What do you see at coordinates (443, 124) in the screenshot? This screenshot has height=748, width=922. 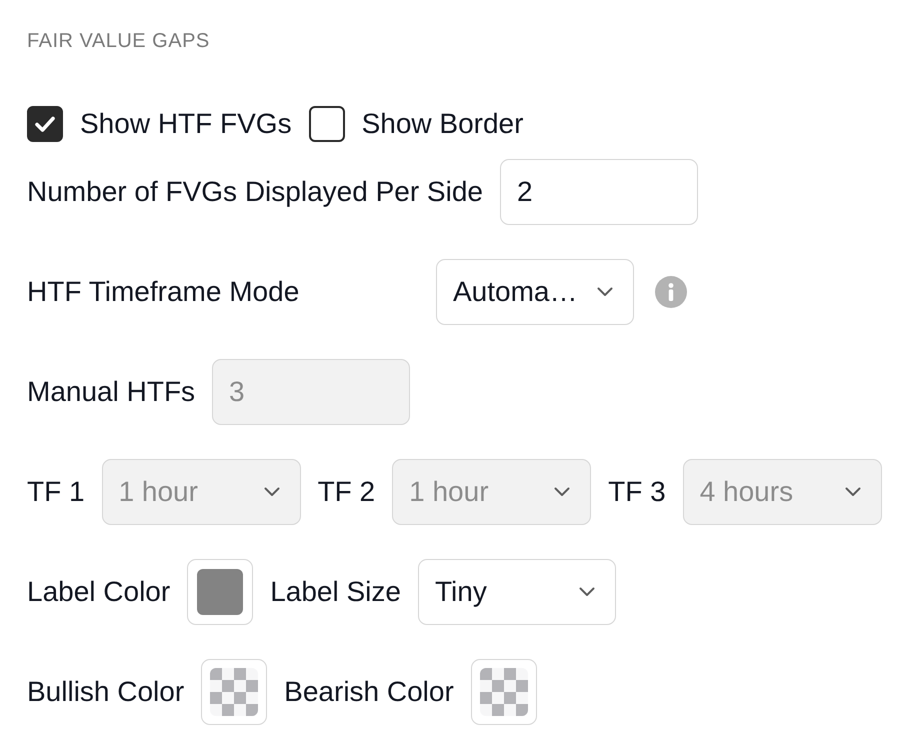 I see `checkbox-label: Show Border` at bounding box center [443, 124].